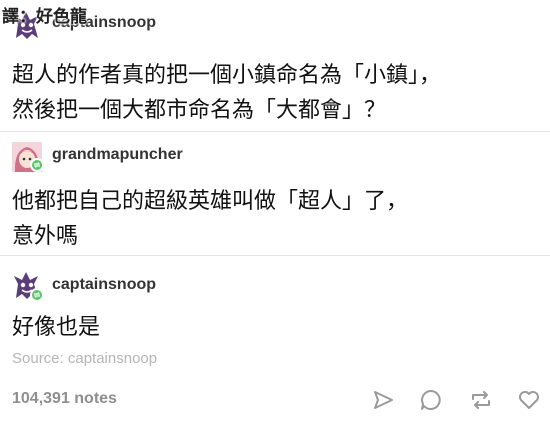  What do you see at coordinates (227, 93) in the screenshot?
I see `post-body-text: 超人的作者真的把一個小鎮命名為「小鎮」， 然後把一個大都市命名為「大都會」？` at bounding box center [227, 93].